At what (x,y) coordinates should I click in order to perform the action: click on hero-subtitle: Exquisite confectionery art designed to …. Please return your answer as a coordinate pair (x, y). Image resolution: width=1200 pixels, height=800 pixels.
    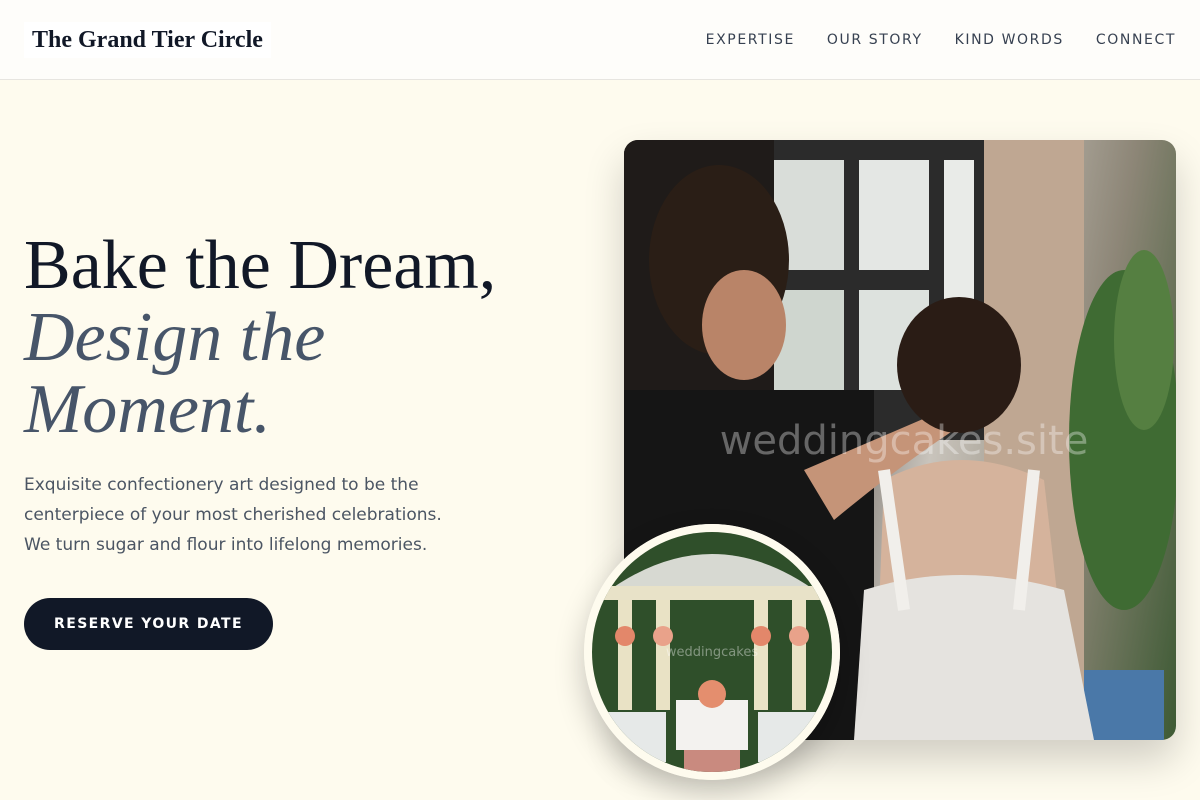
    Looking at the image, I should click on (233, 515).